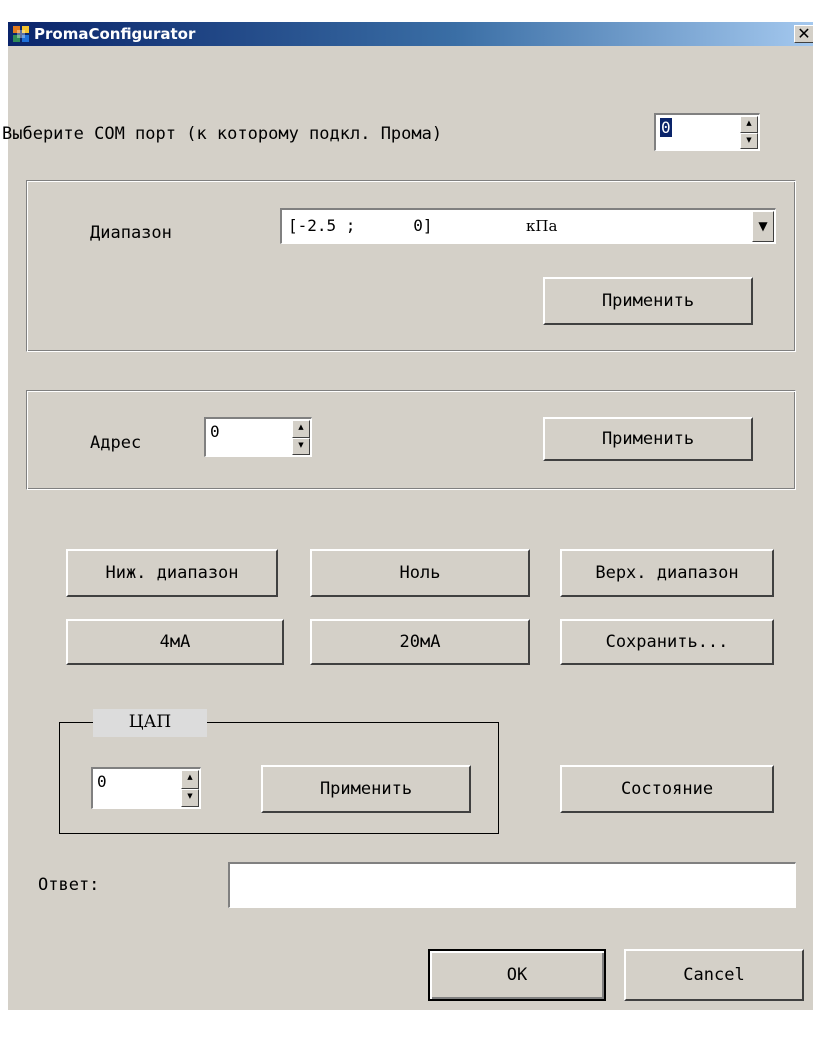 The image size is (813, 1037). I want to click on com-port-spinner: 0 ▲ ▼, so click(707, 132).